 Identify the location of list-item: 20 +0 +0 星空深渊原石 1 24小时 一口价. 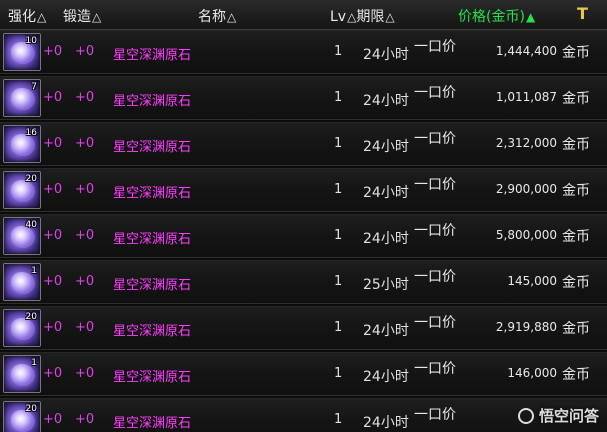
(303, 415).